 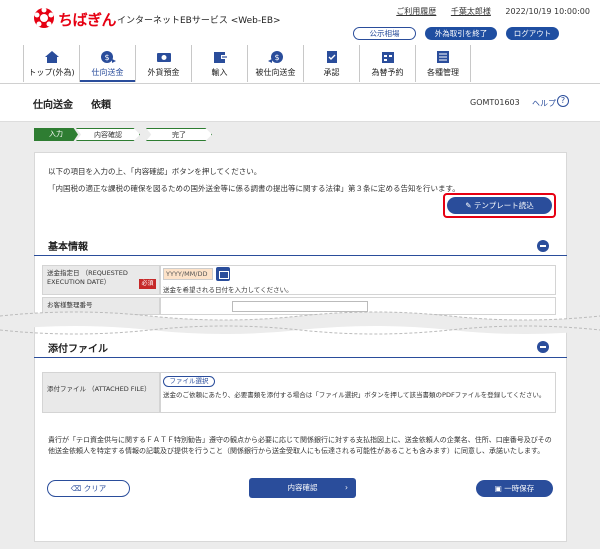 I want to click on user-name: 千葉太郎様, so click(x=471, y=11).